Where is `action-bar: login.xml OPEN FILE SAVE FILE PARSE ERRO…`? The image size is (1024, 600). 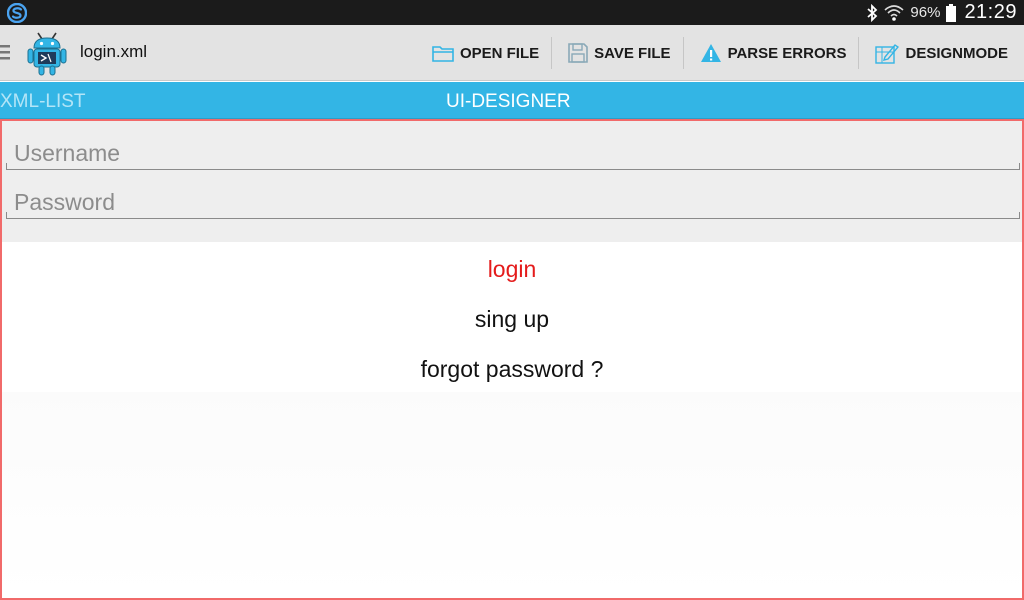 action-bar: login.xml OPEN FILE SAVE FILE PARSE ERRO… is located at coordinates (512, 53).